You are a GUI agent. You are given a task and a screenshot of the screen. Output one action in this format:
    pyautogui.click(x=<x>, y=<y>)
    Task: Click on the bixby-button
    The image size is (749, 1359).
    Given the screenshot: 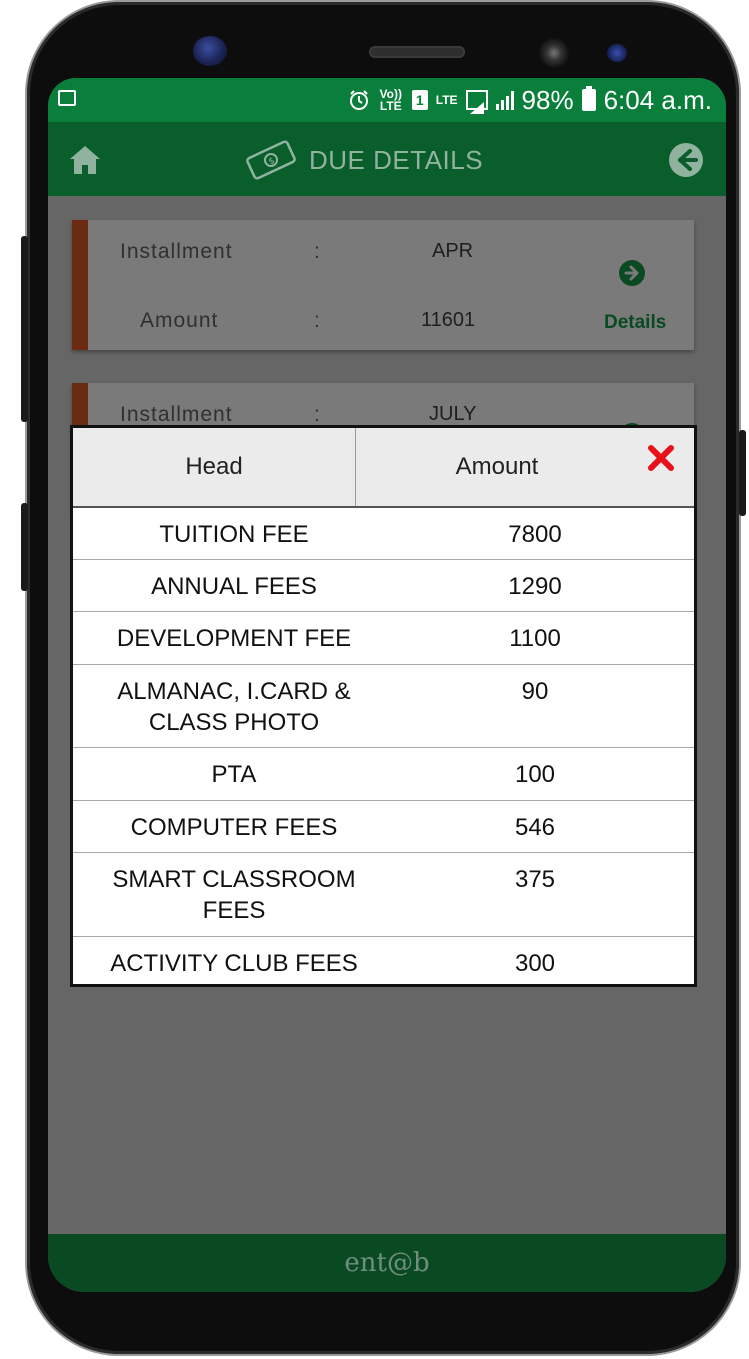 What is the action you would take?
    pyautogui.click(x=24, y=547)
    